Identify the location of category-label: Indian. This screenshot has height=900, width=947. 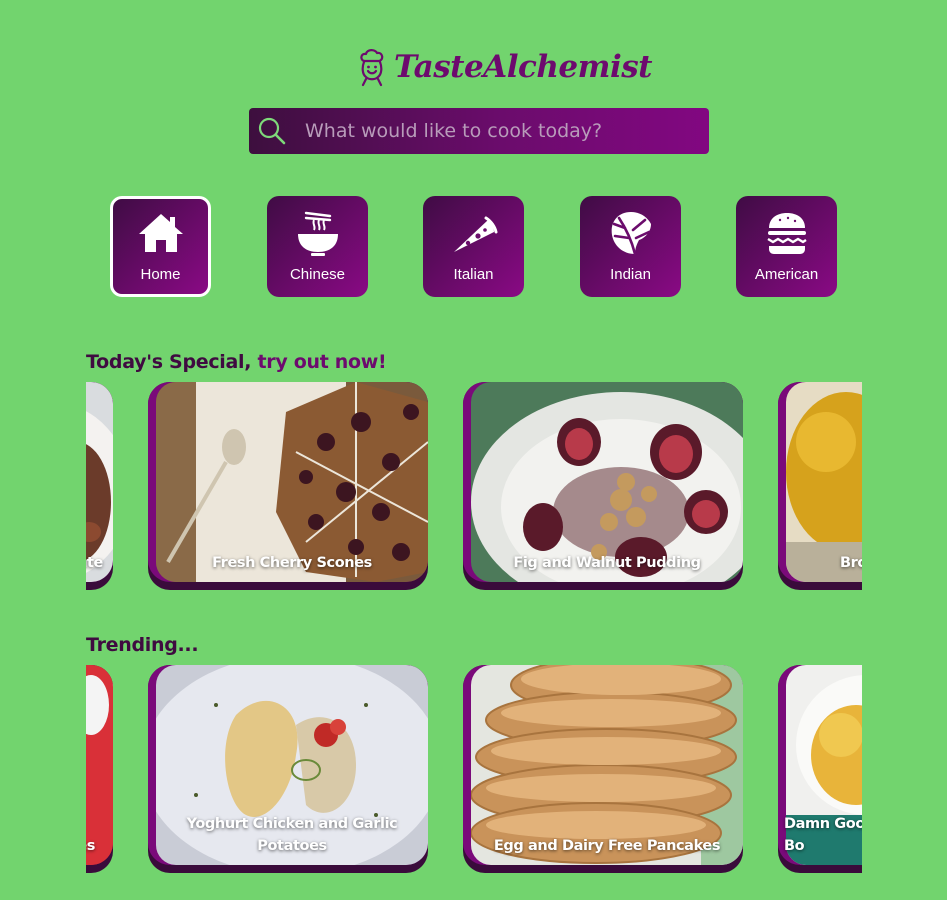
(630, 274).